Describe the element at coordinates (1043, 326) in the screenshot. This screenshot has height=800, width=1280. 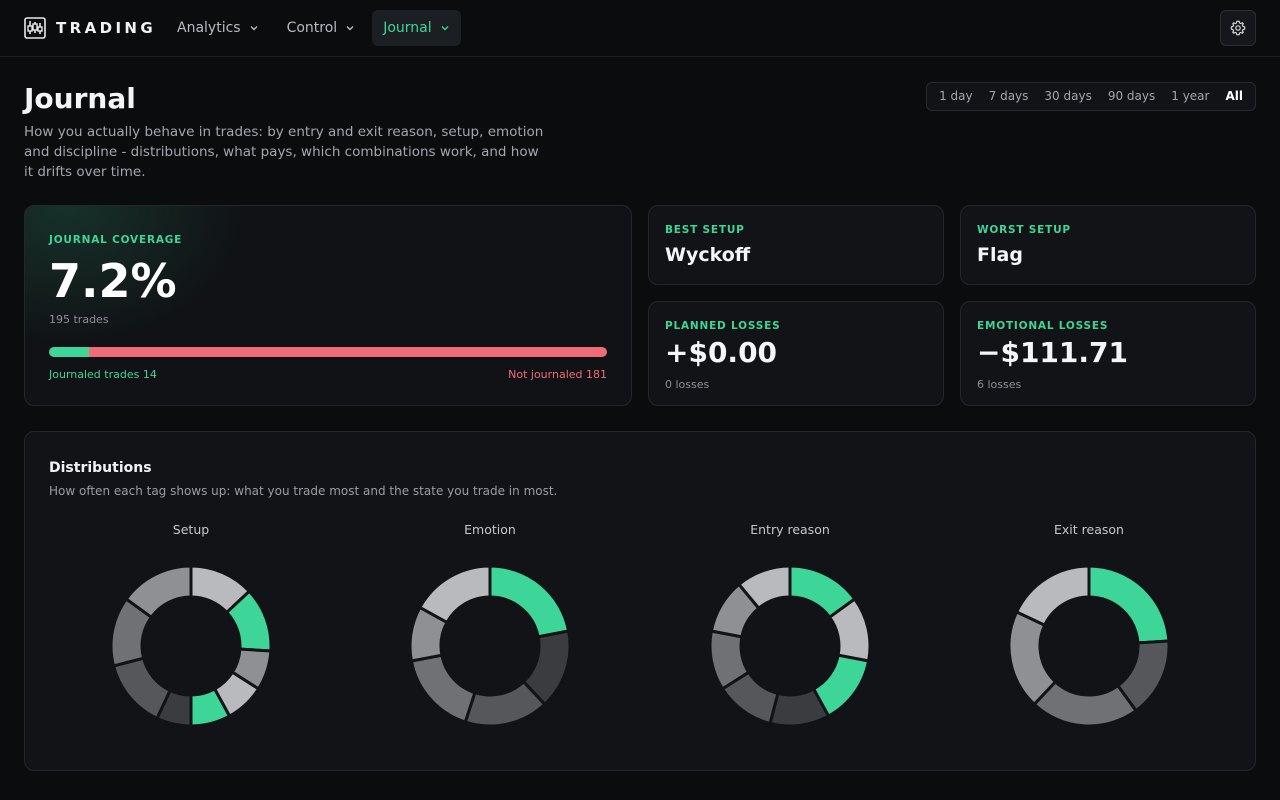
I see `emotional-losses-label: EMOTIONAL LOSSES` at that location.